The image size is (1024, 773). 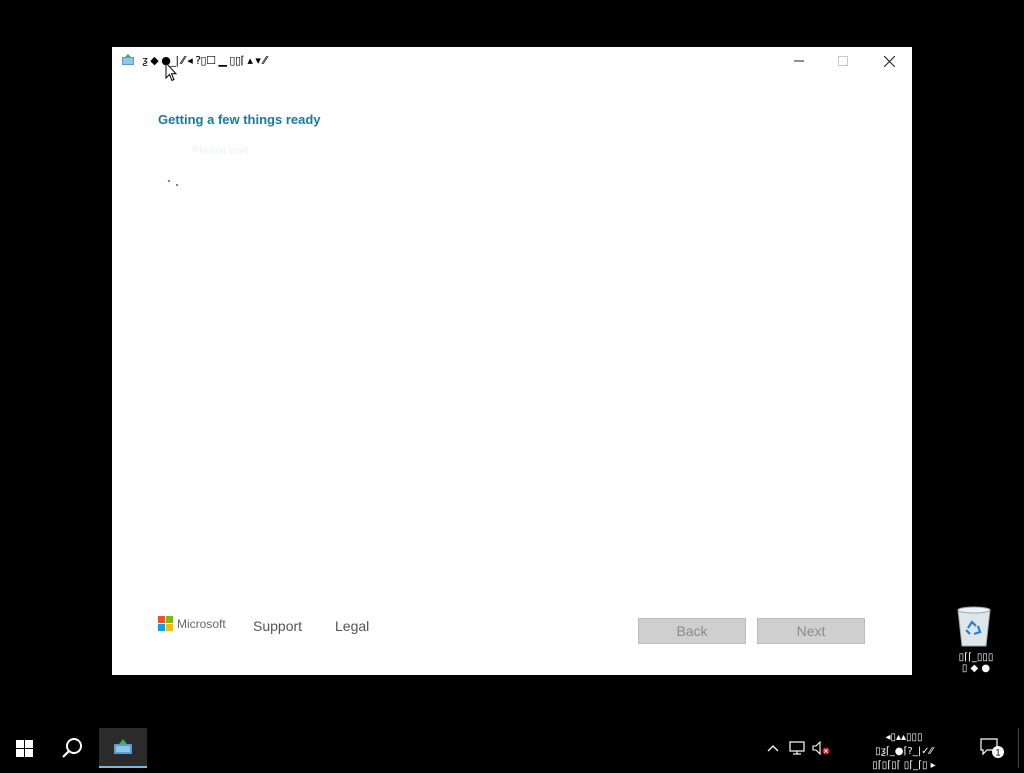 I want to click on next-button: Next, so click(x=811, y=631).